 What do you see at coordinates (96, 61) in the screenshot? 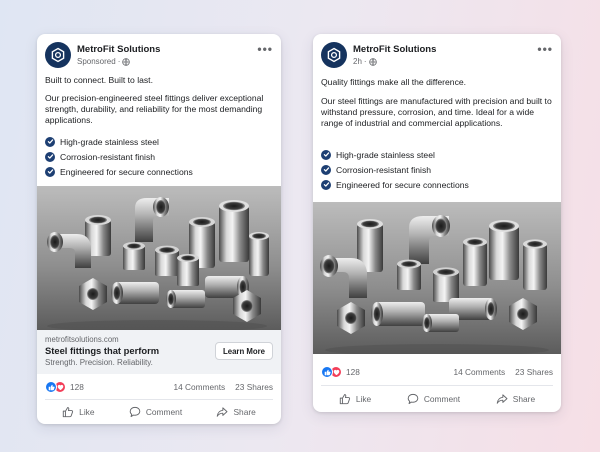
I see `sponsored-label: Sponsored` at bounding box center [96, 61].